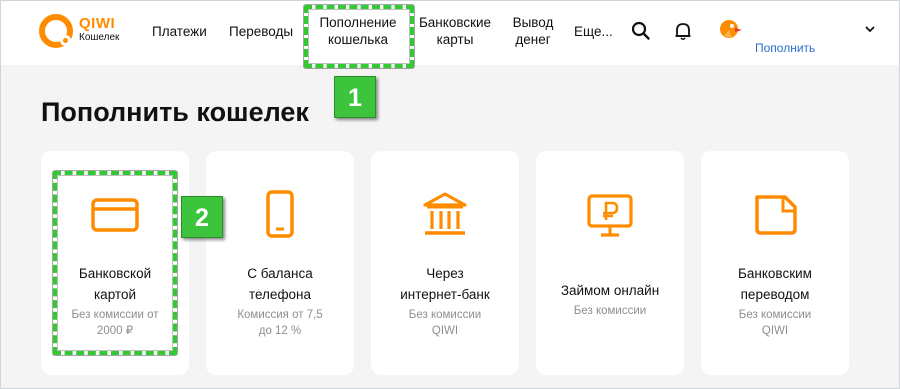 This screenshot has height=389, width=900. Describe the element at coordinates (280, 215) in the screenshot. I see `phone-icon` at that location.